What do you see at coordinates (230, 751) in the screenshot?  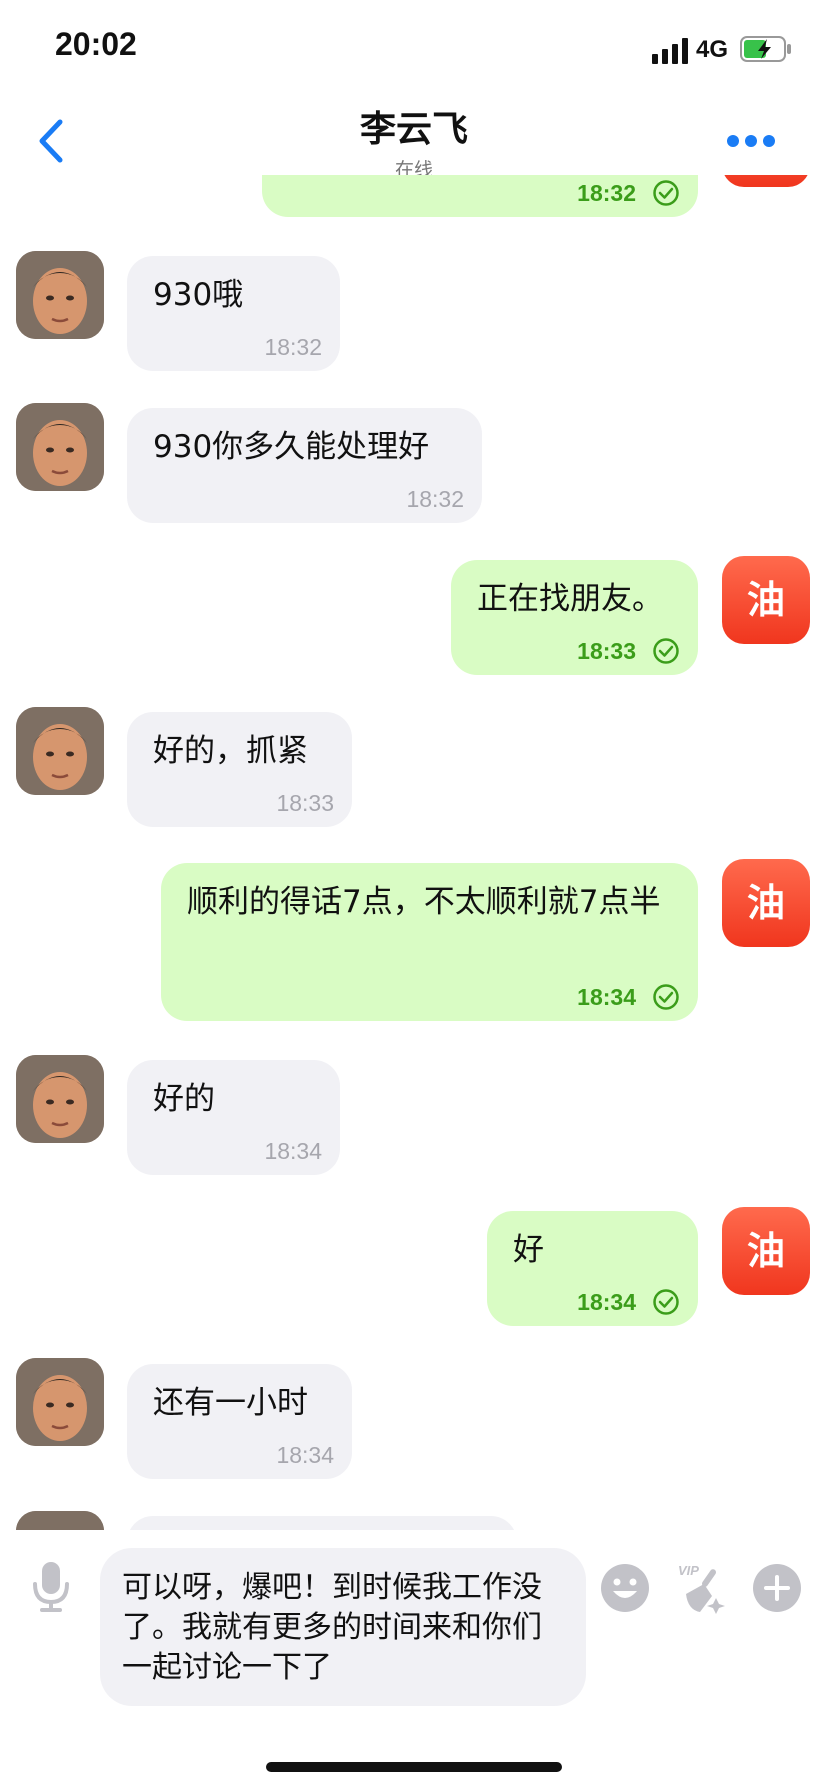 I see `message-text: 好的，抓紧` at bounding box center [230, 751].